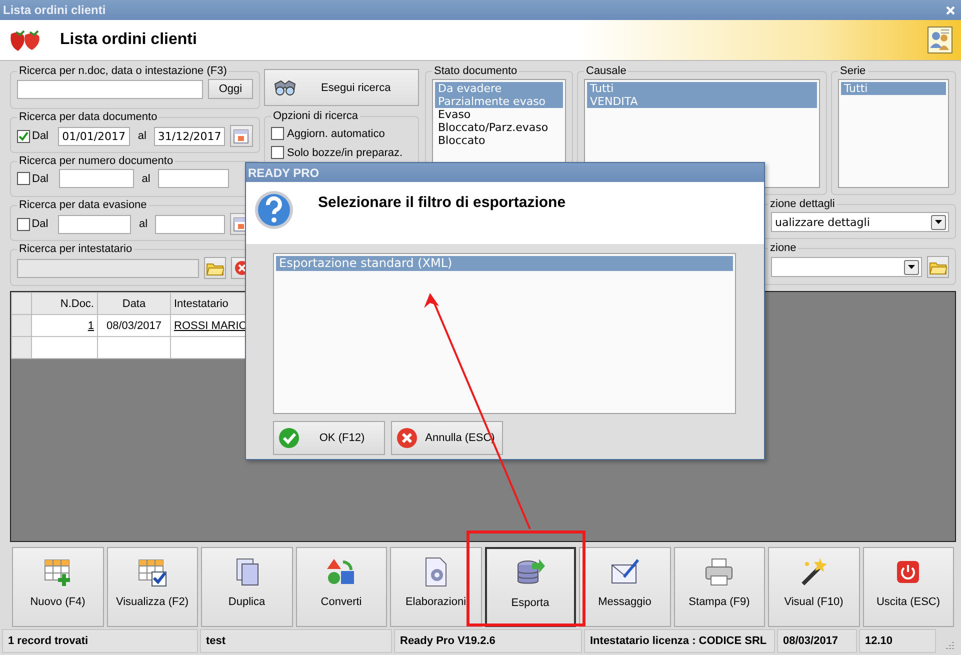 This screenshot has height=655, width=961. I want to click on printer-icon, so click(719, 572).